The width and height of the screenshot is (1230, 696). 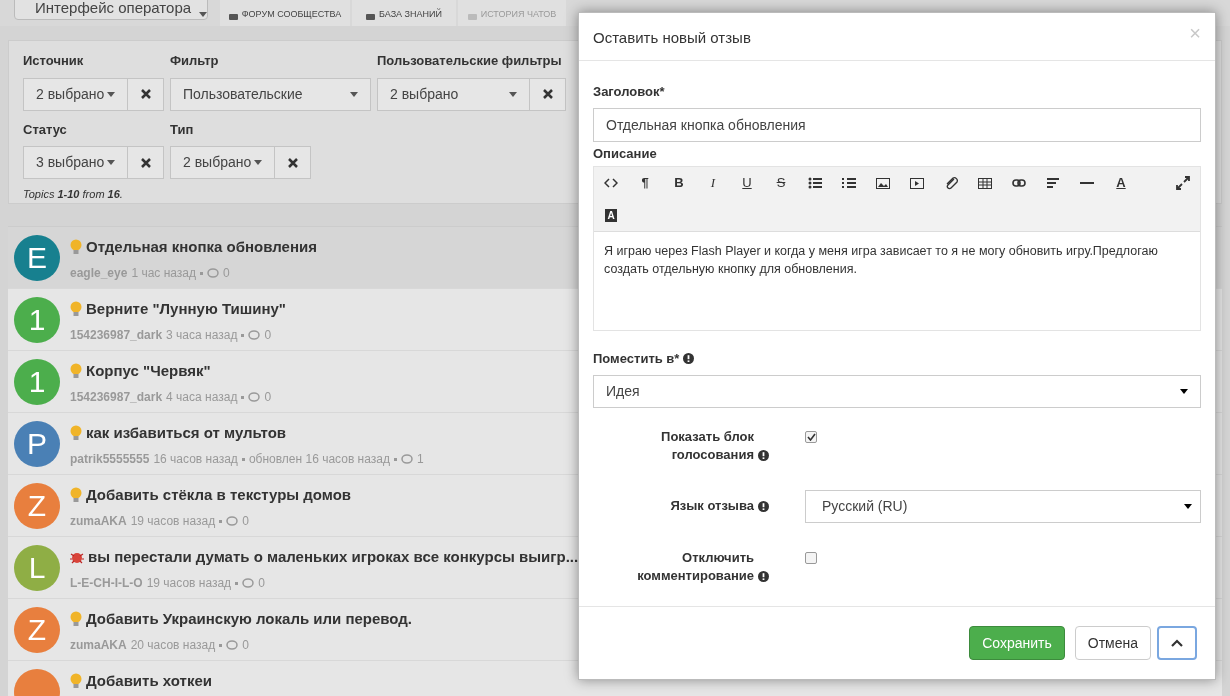 I want to click on option-label: Отключить комментирование, so click(x=695, y=566).